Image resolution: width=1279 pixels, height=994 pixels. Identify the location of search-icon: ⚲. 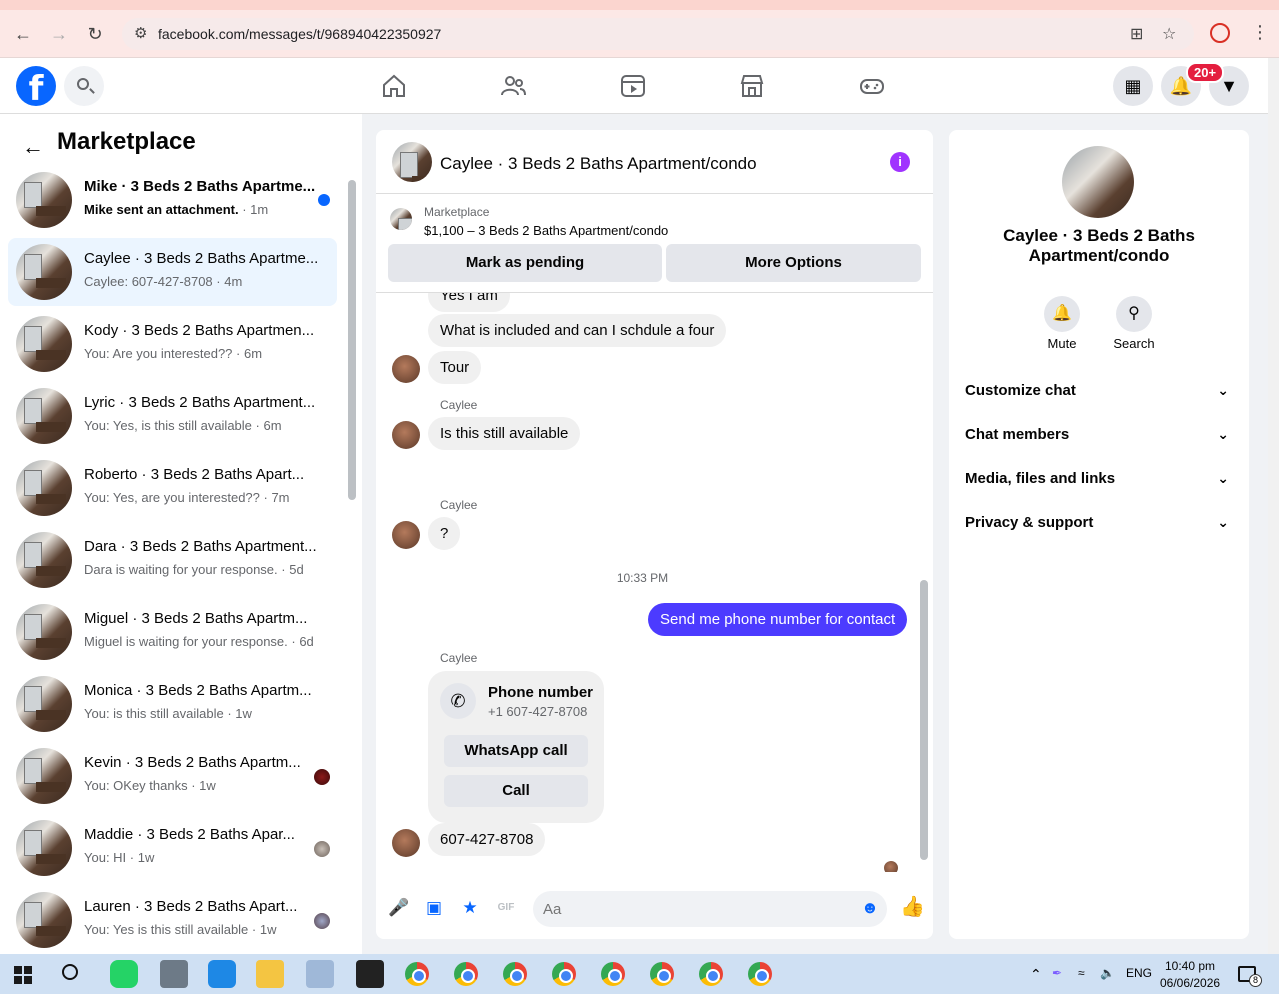
(1134, 313).